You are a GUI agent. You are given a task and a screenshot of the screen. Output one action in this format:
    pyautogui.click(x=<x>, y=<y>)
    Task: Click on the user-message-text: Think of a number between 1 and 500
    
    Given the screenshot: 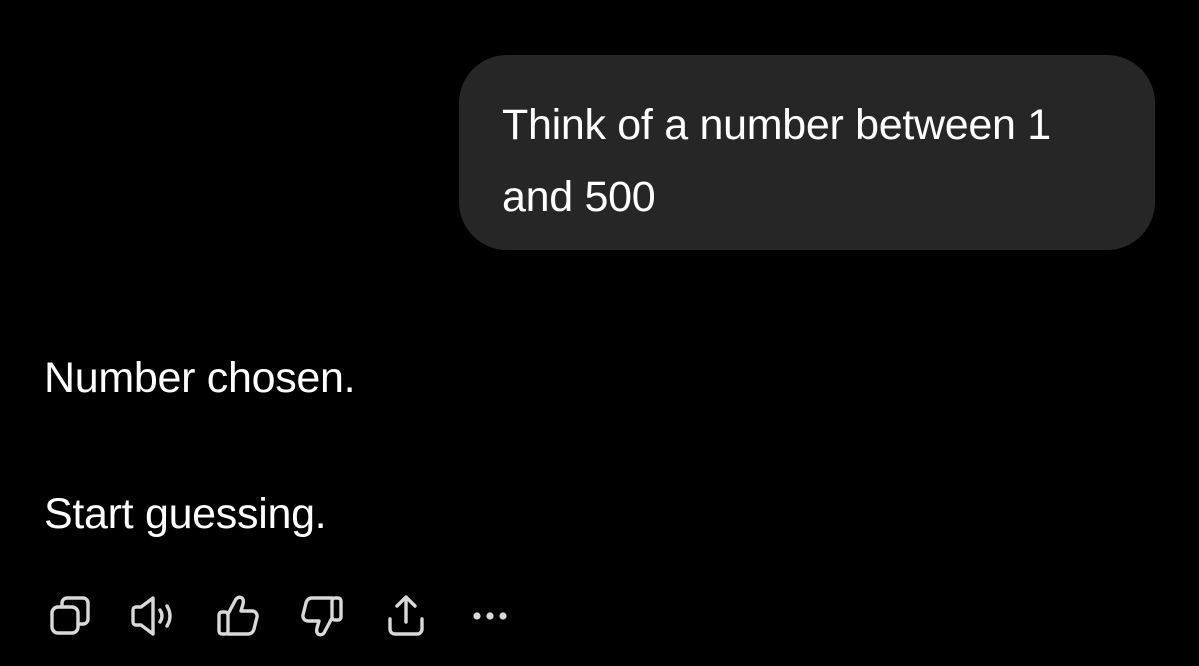 What is the action you would take?
    pyautogui.click(x=776, y=161)
    